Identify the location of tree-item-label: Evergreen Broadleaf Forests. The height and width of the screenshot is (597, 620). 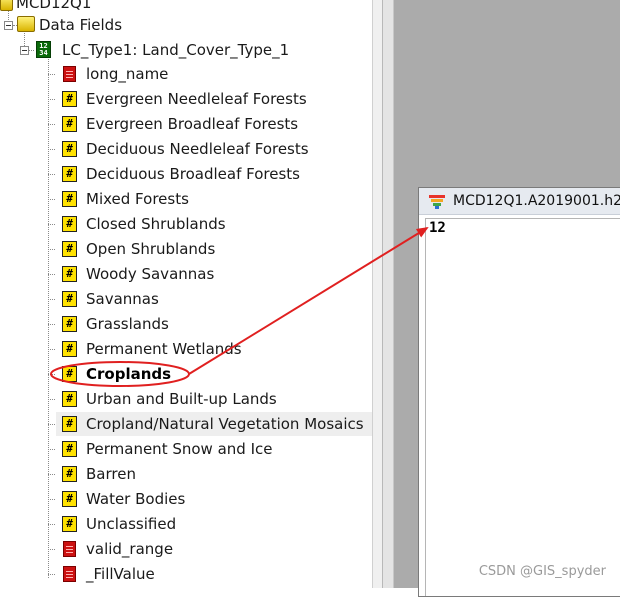
(192, 124).